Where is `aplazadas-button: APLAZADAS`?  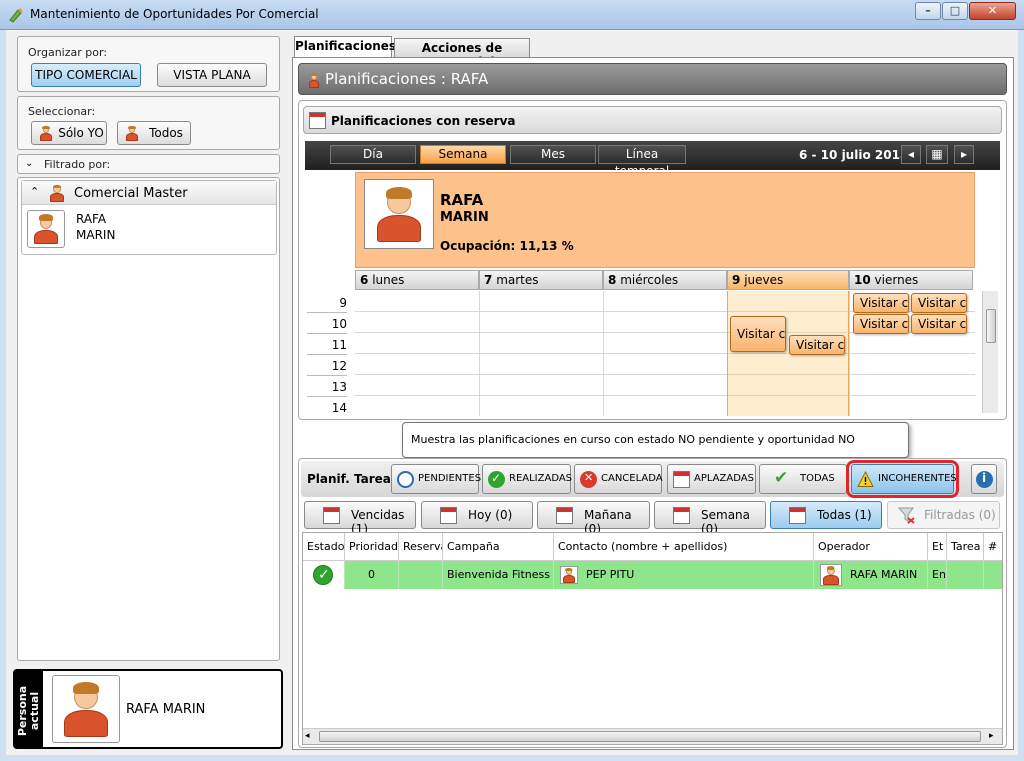 aplazadas-button: APLAZADAS is located at coordinates (711, 479).